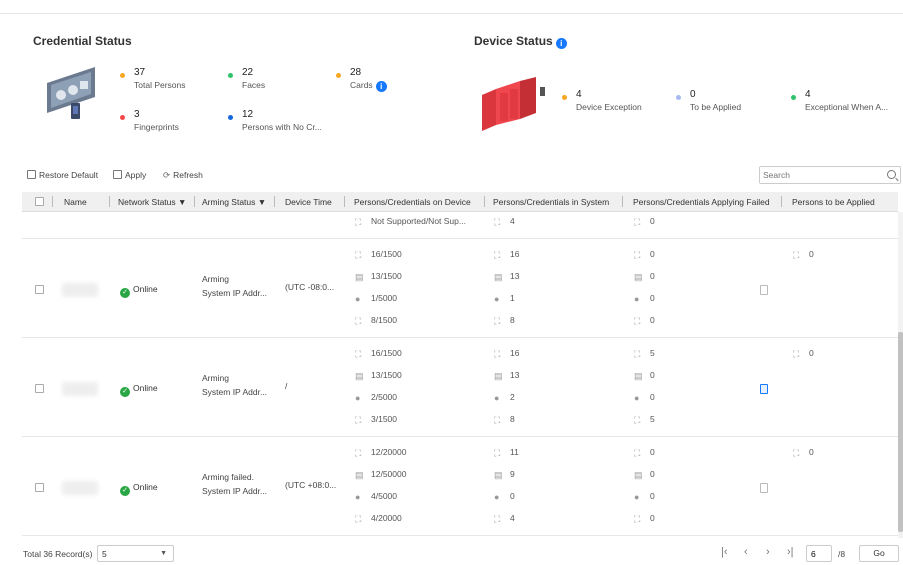 Image resolution: width=903 pixels, height=565 pixels. Describe the element at coordinates (248, 72) in the screenshot. I see `stat-value: 22` at that location.